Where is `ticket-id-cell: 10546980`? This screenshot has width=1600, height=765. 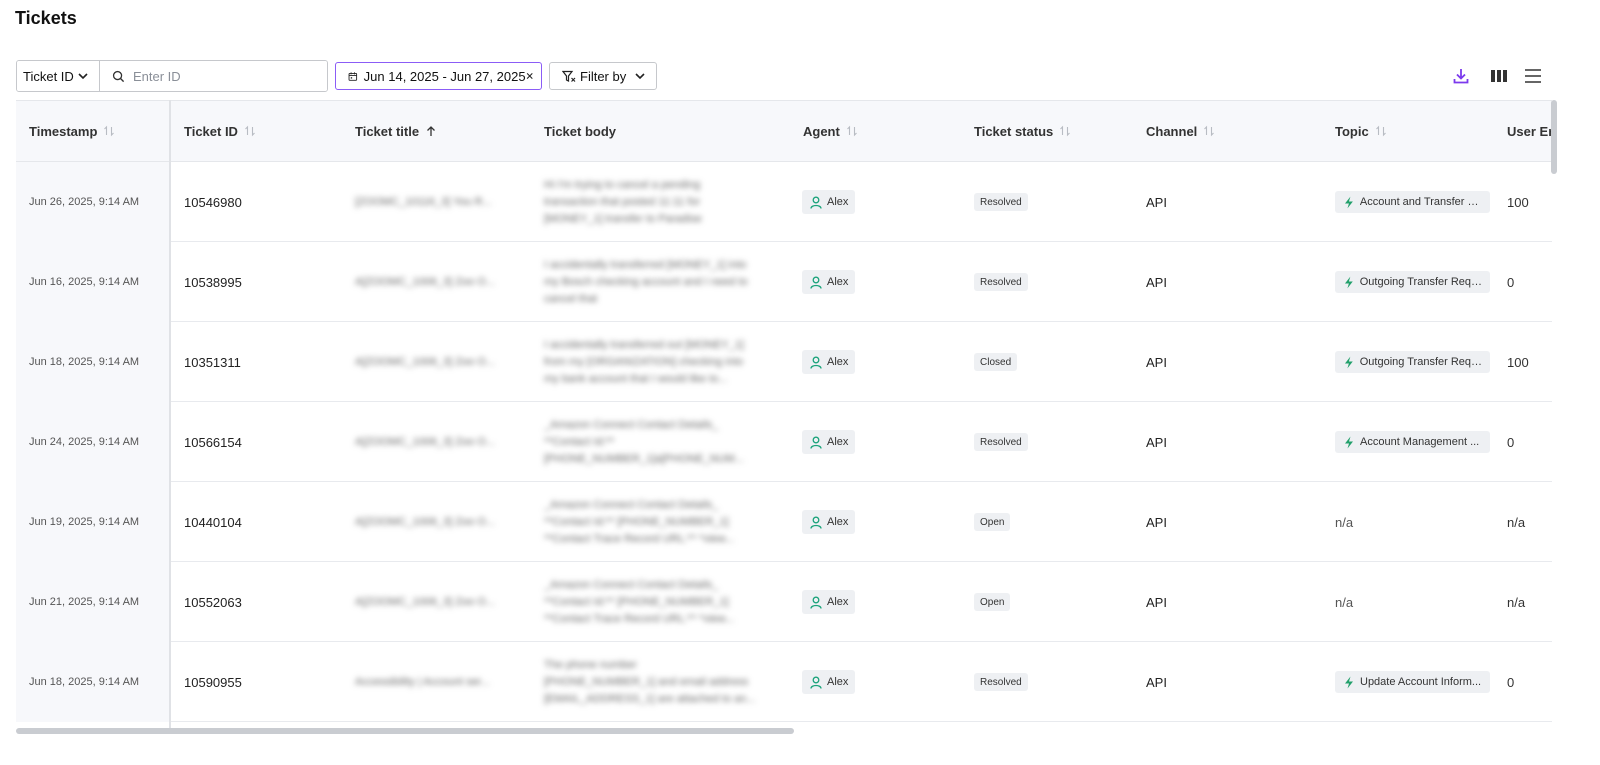
ticket-id-cell: 10546980 is located at coordinates (213, 202).